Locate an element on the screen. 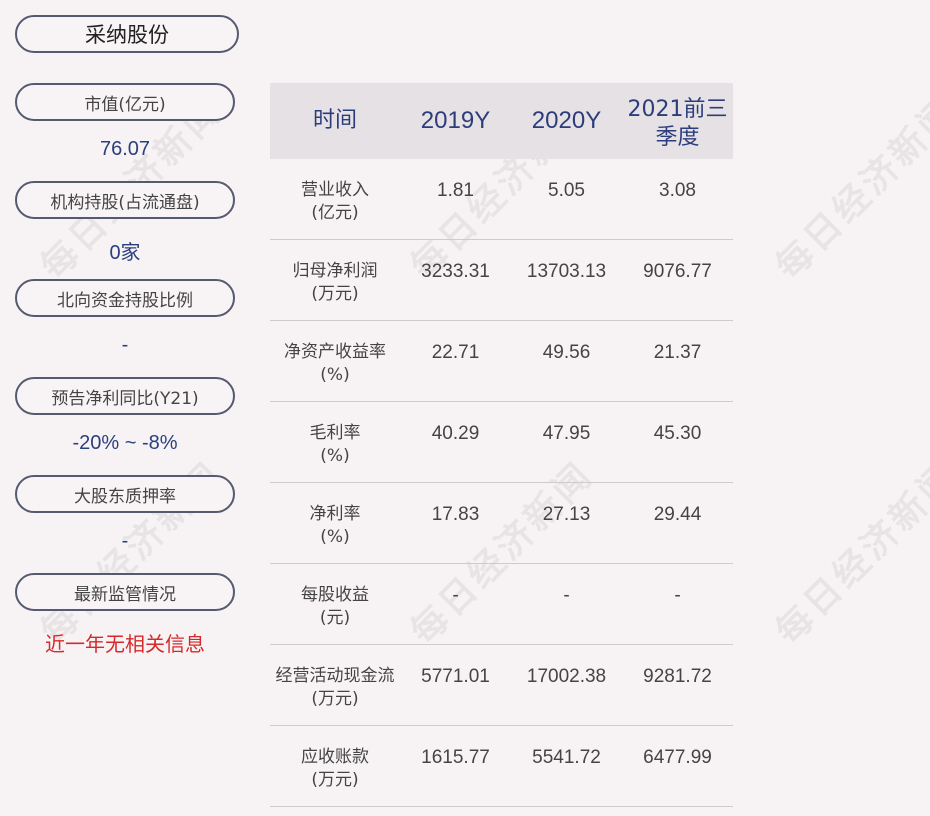 The width and height of the screenshot is (930, 816). table-row: 经营活动现金流 (万元) 5771.01 17002.38 9281.72 is located at coordinates (501, 685).